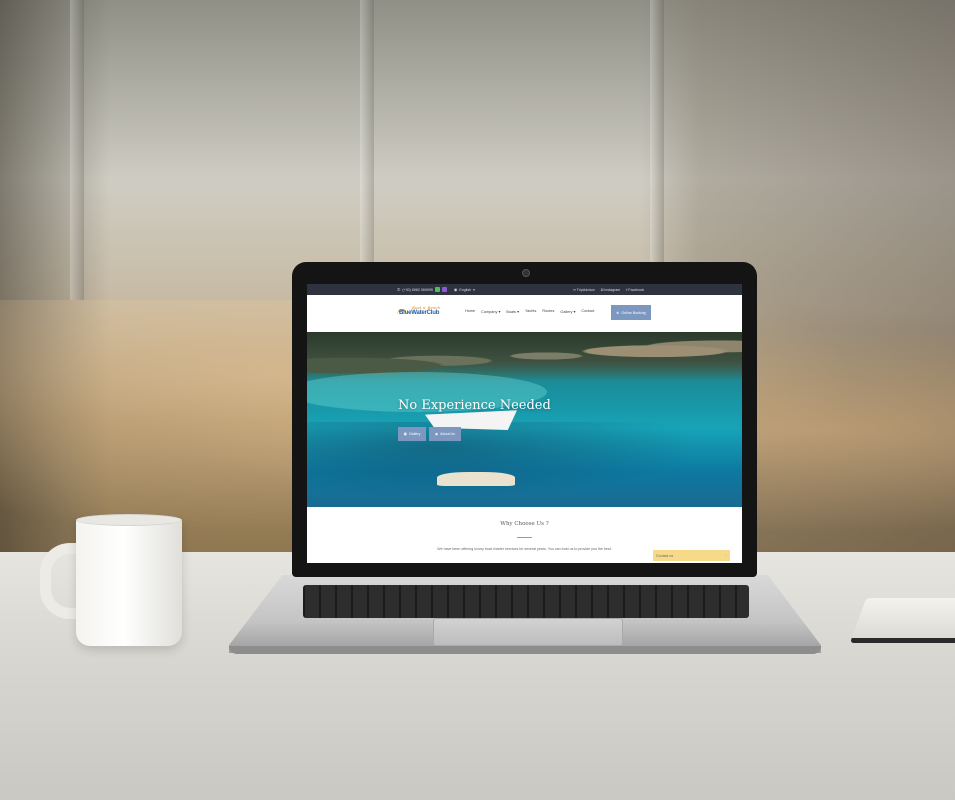 The image size is (955, 800). I want to click on notebook, so click(902, 620).